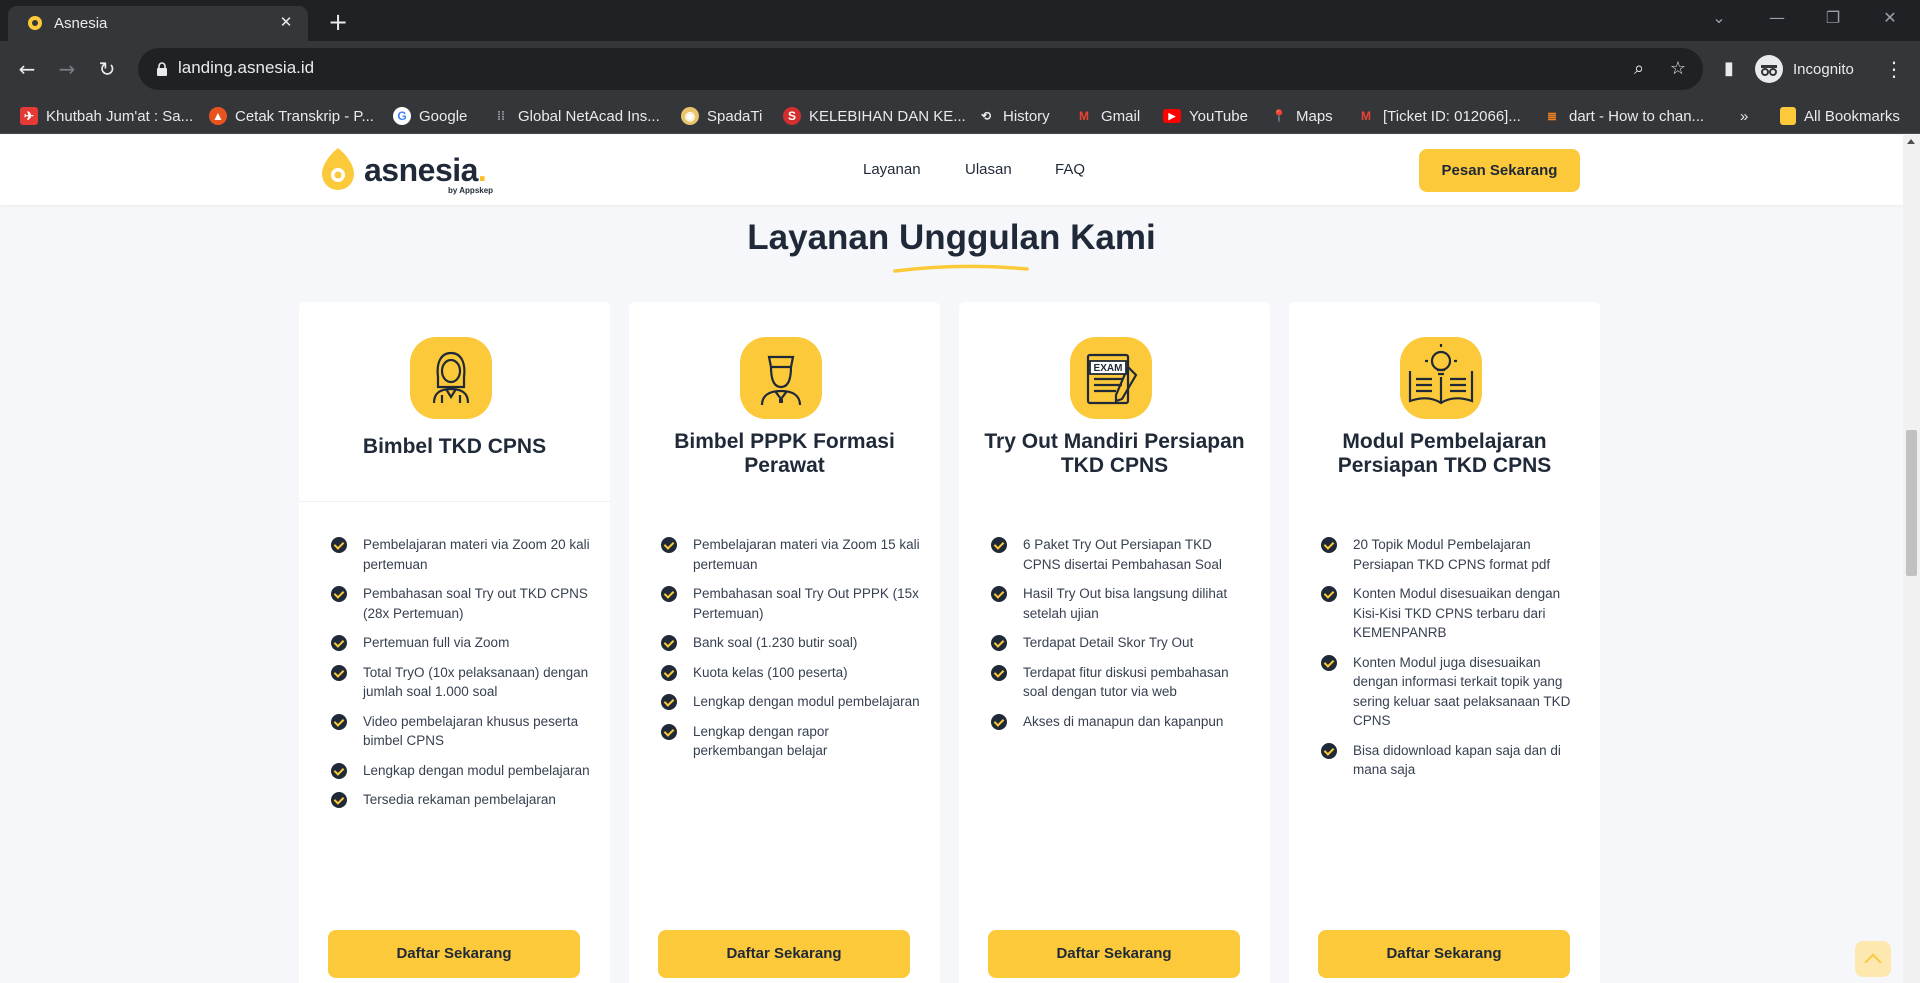  I want to click on bookmark-item: ◉ SpadaTi, so click(721, 116).